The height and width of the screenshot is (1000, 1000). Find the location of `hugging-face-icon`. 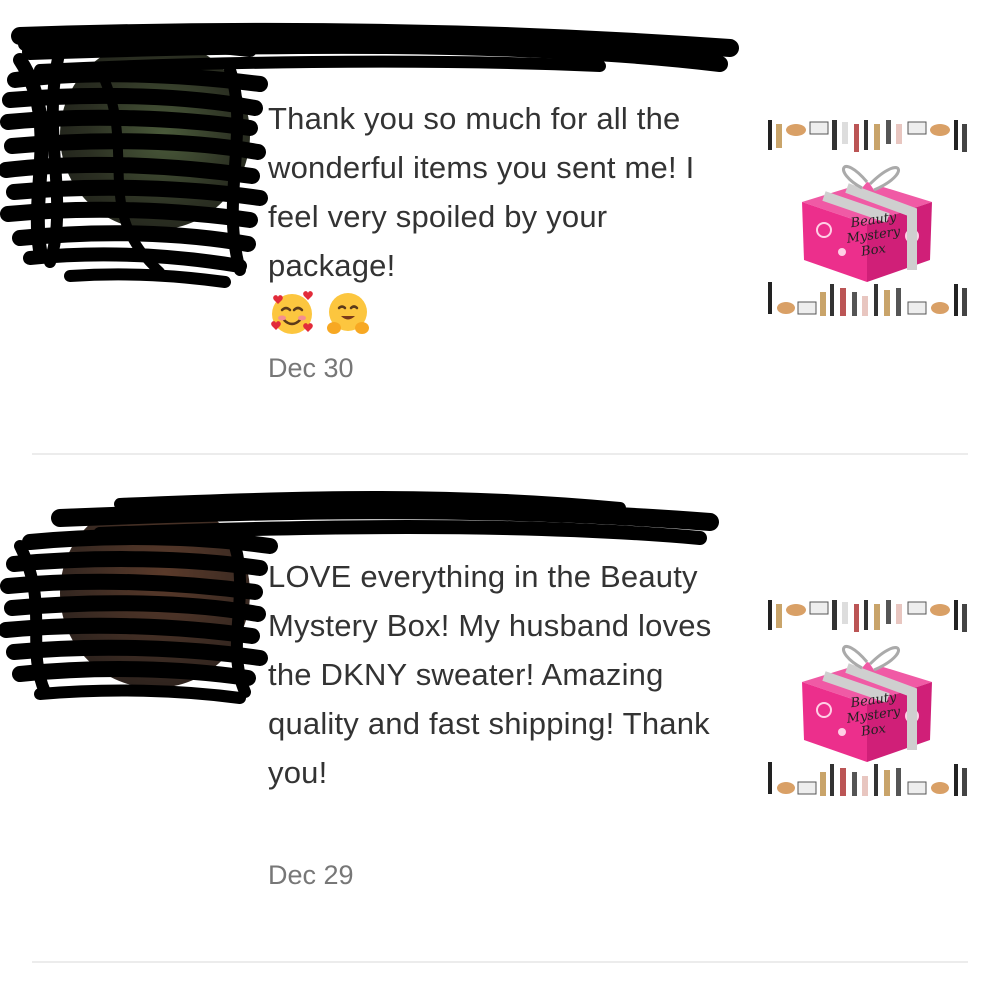

hugging-face-icon is located at coordinates (348, 314).